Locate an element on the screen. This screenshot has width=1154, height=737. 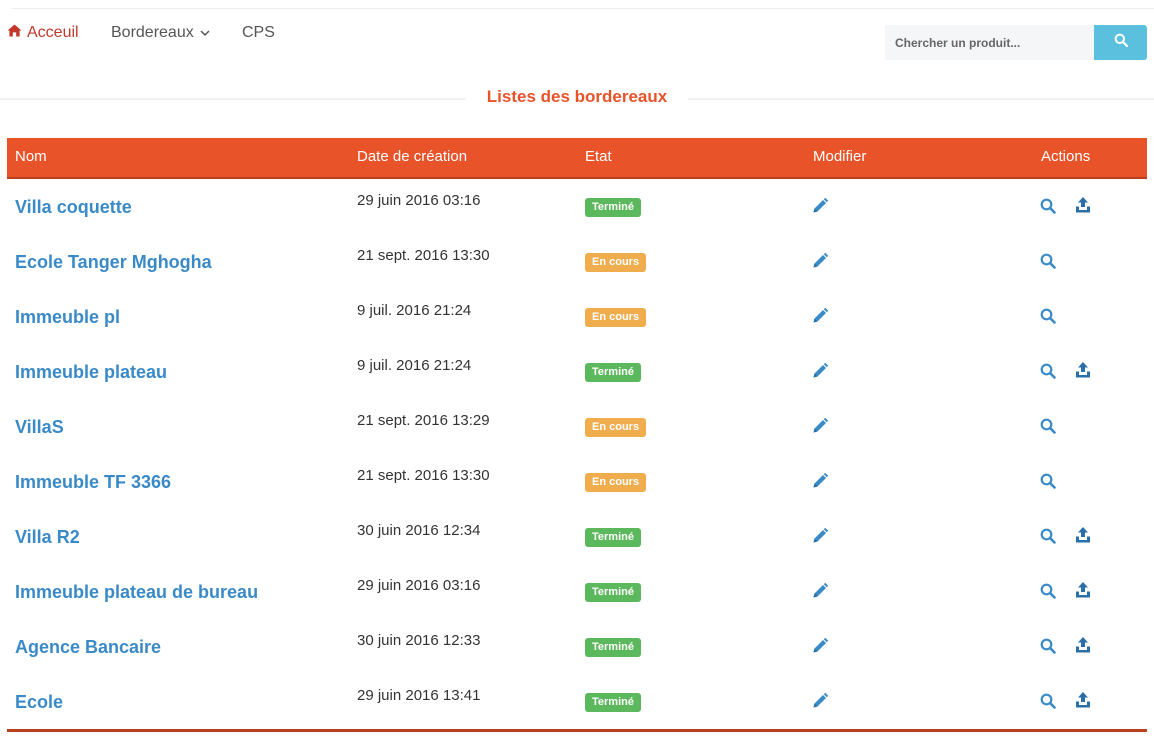
chevron-down-icon is located at coordinates (204, 33).